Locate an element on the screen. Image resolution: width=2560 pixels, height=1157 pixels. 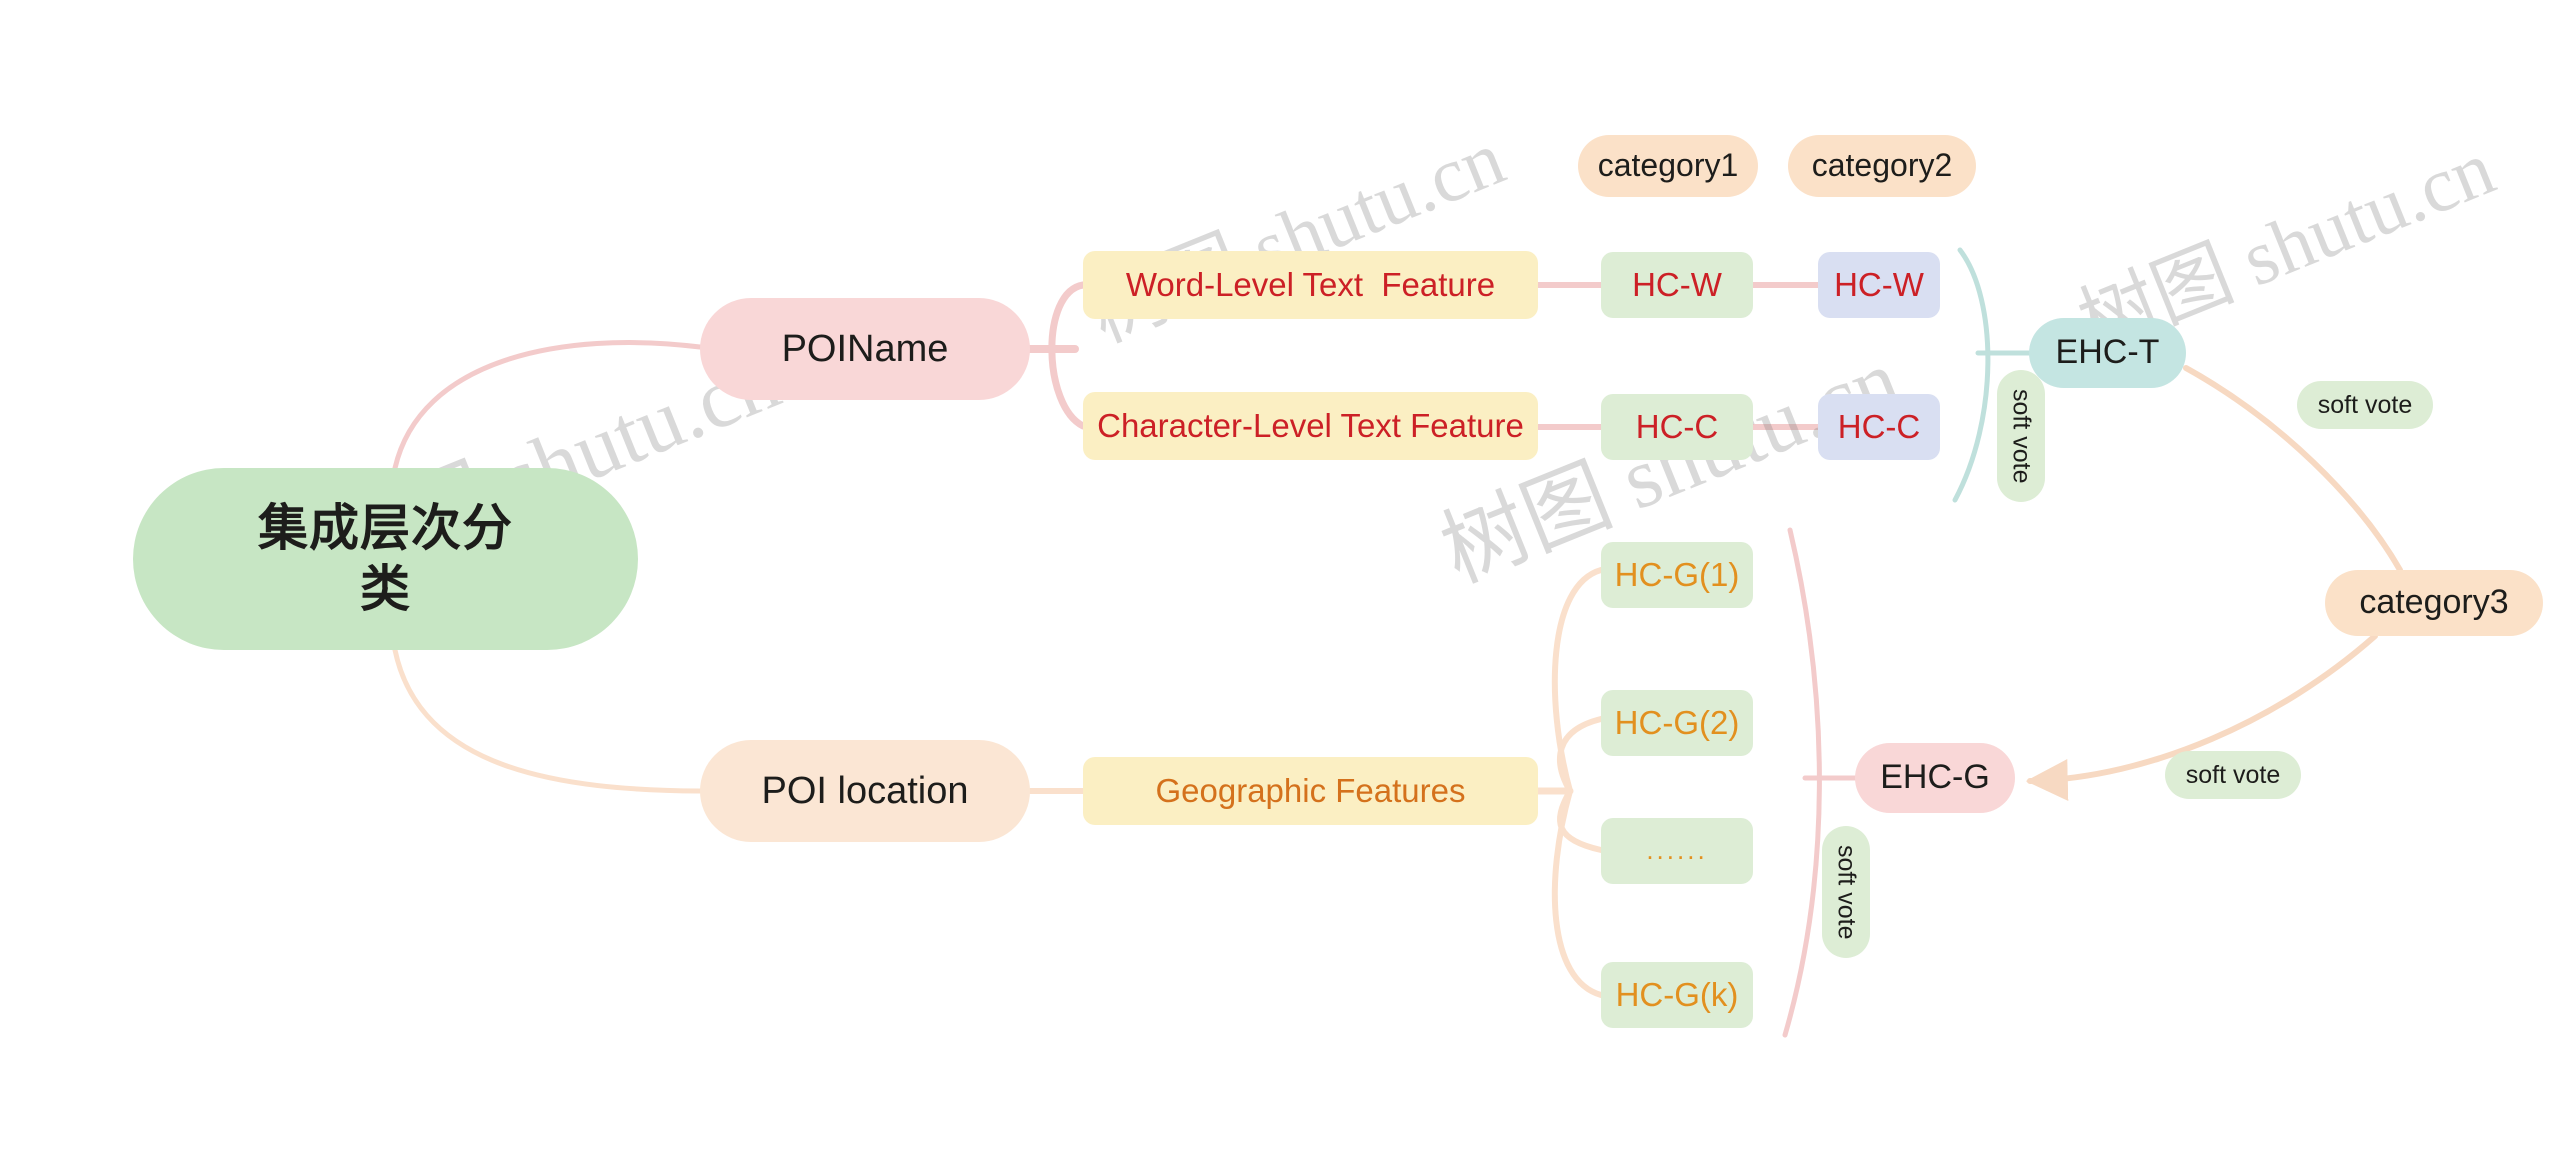
branch-node-poiname: POIName is located at coordinates (865, 349).